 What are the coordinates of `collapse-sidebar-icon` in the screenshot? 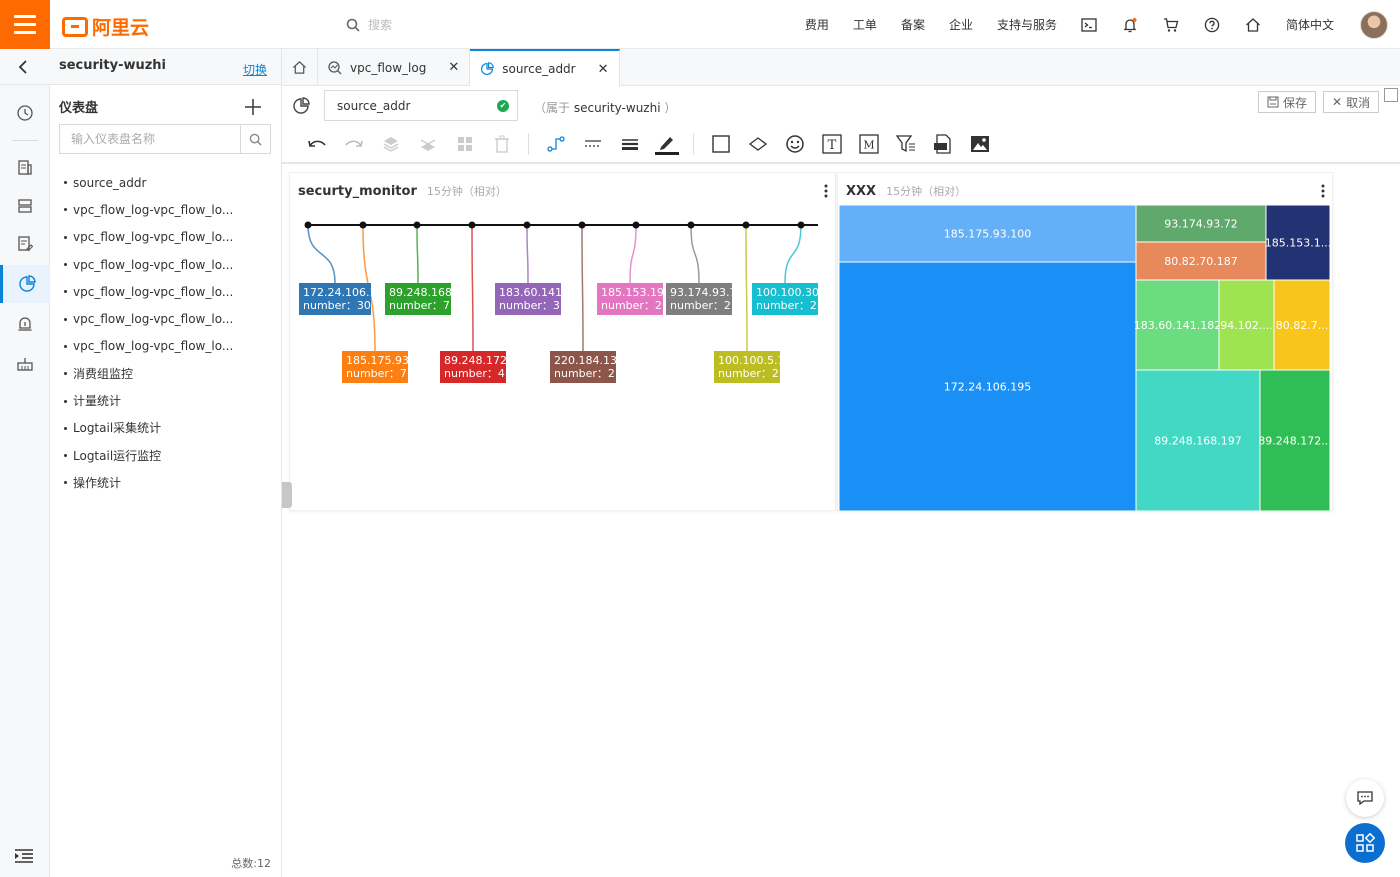 It's located at (24, 857).